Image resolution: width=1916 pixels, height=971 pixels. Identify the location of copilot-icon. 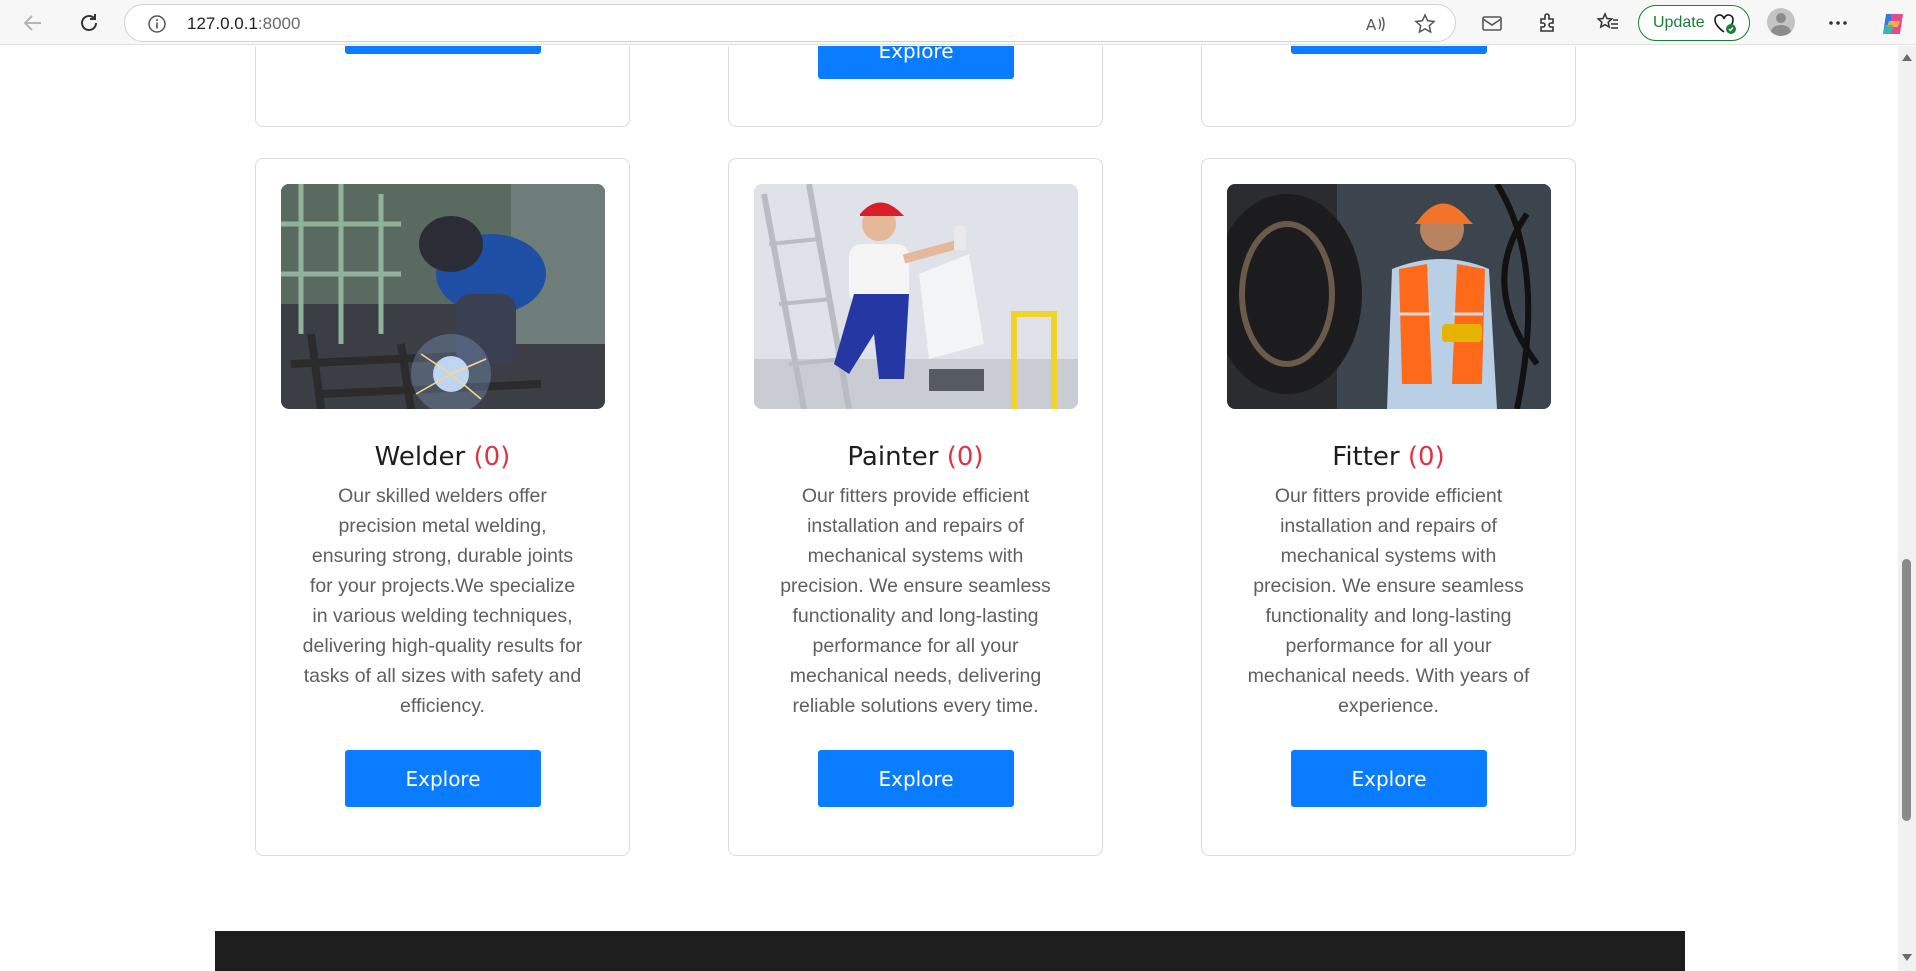
(1892, 23).